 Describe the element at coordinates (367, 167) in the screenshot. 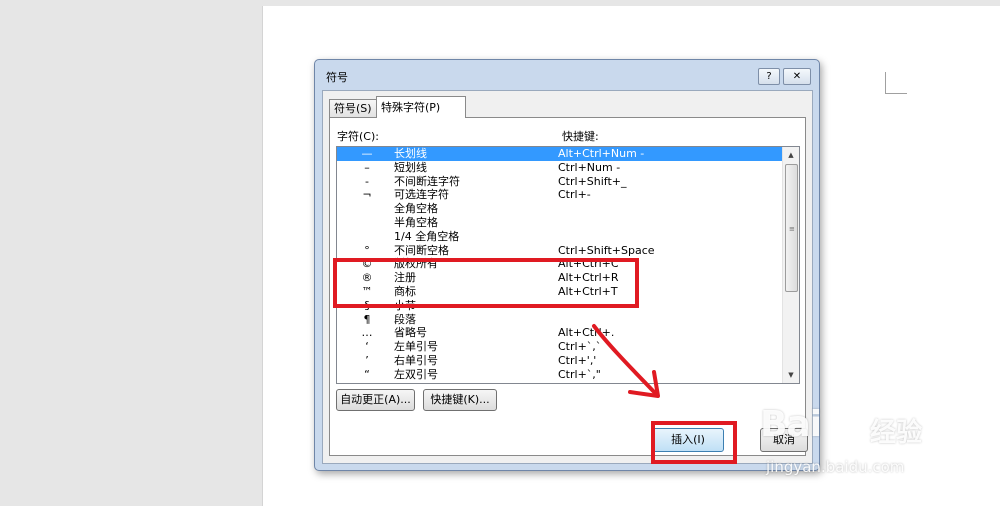

I see `character-glyph: –` at that location.